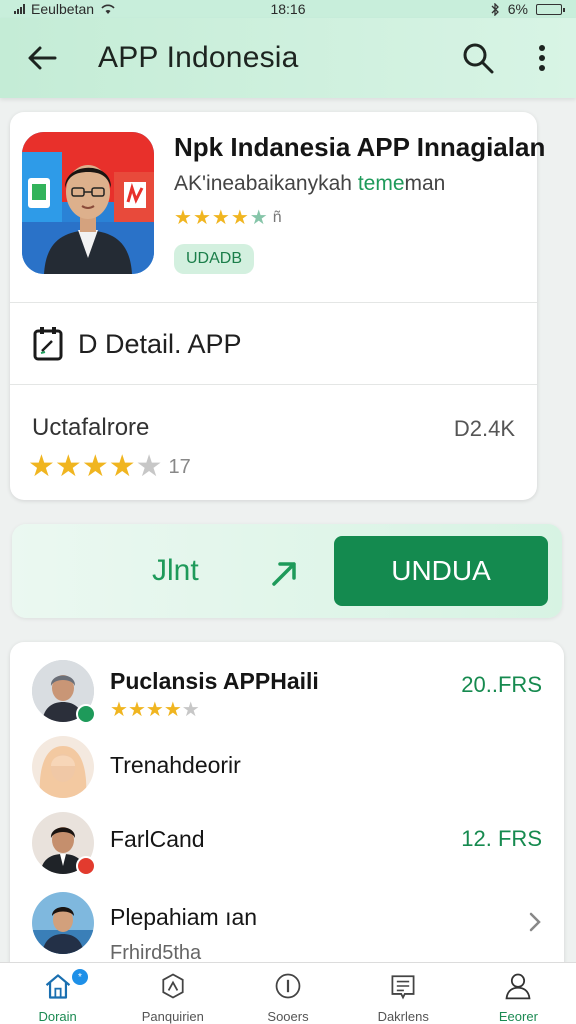 Image resolution: width=576 pixels, height=1024 pixels. I want to click on app-subtitle: AK'ineabaikanykah tememan, so click(309, 184).